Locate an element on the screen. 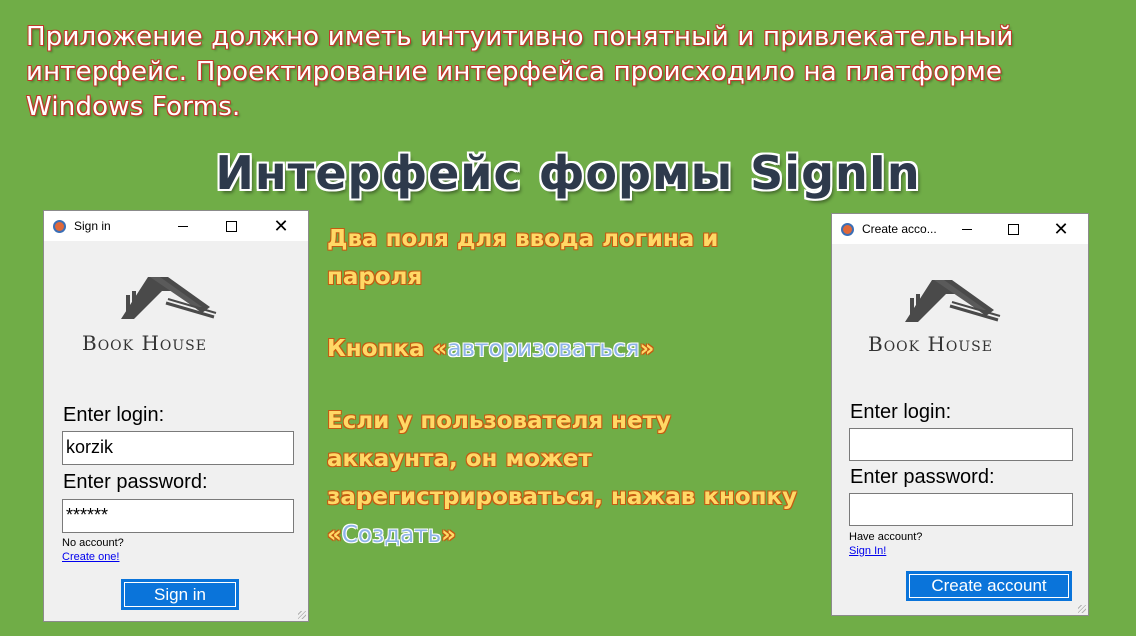 Image resolution: width=1136 pixels, height=636 pixels. create-titlebar: Create acco... ✕ is located at coordinates (960, 229).